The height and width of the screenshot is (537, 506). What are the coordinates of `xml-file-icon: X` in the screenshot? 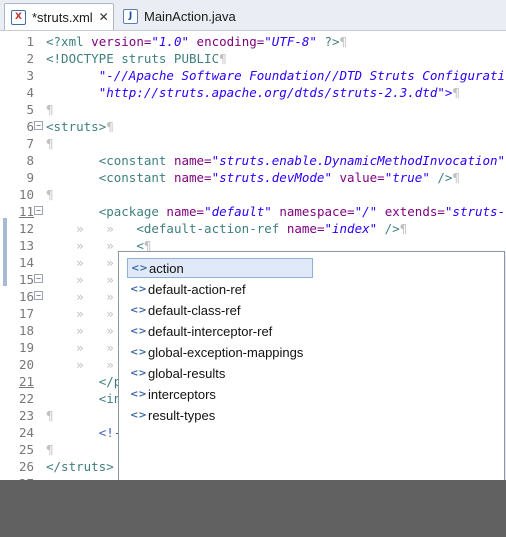 It's located at (18, 17).